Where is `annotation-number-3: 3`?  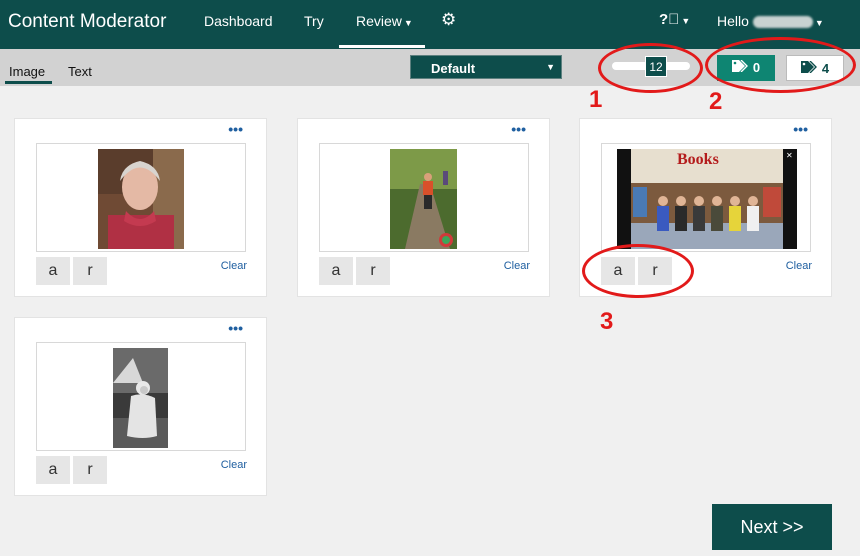 annotation-number-3: 3 is located at coordinates (607, 321).